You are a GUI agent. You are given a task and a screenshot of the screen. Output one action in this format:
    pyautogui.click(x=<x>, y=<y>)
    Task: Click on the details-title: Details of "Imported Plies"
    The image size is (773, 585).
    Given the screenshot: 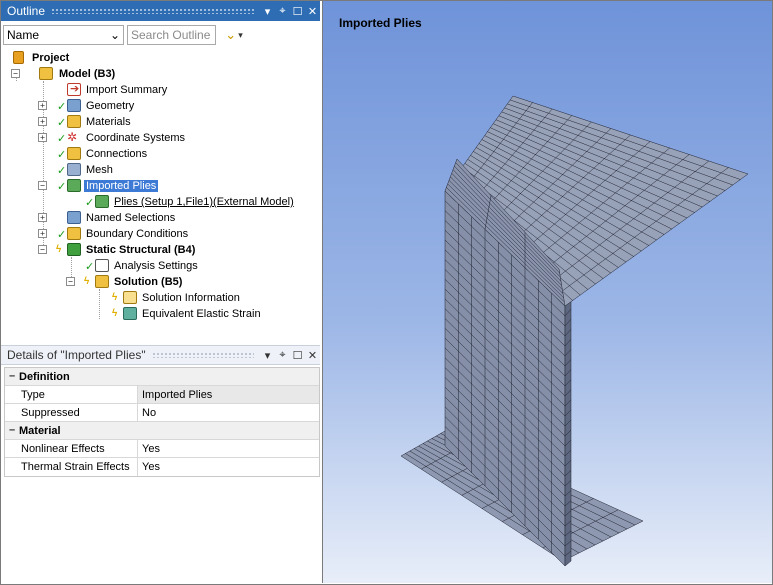 What is the action you would take?
    pyautogui.click(x=76, y=355)
    